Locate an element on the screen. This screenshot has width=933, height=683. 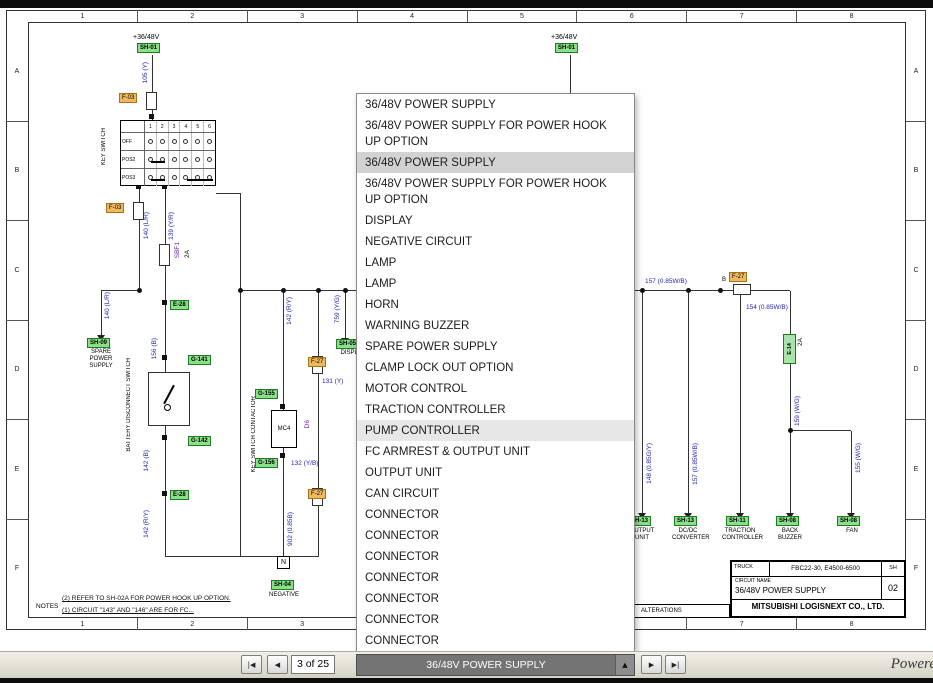
next-page-button: ▶ is located at coordinates (651, 664).